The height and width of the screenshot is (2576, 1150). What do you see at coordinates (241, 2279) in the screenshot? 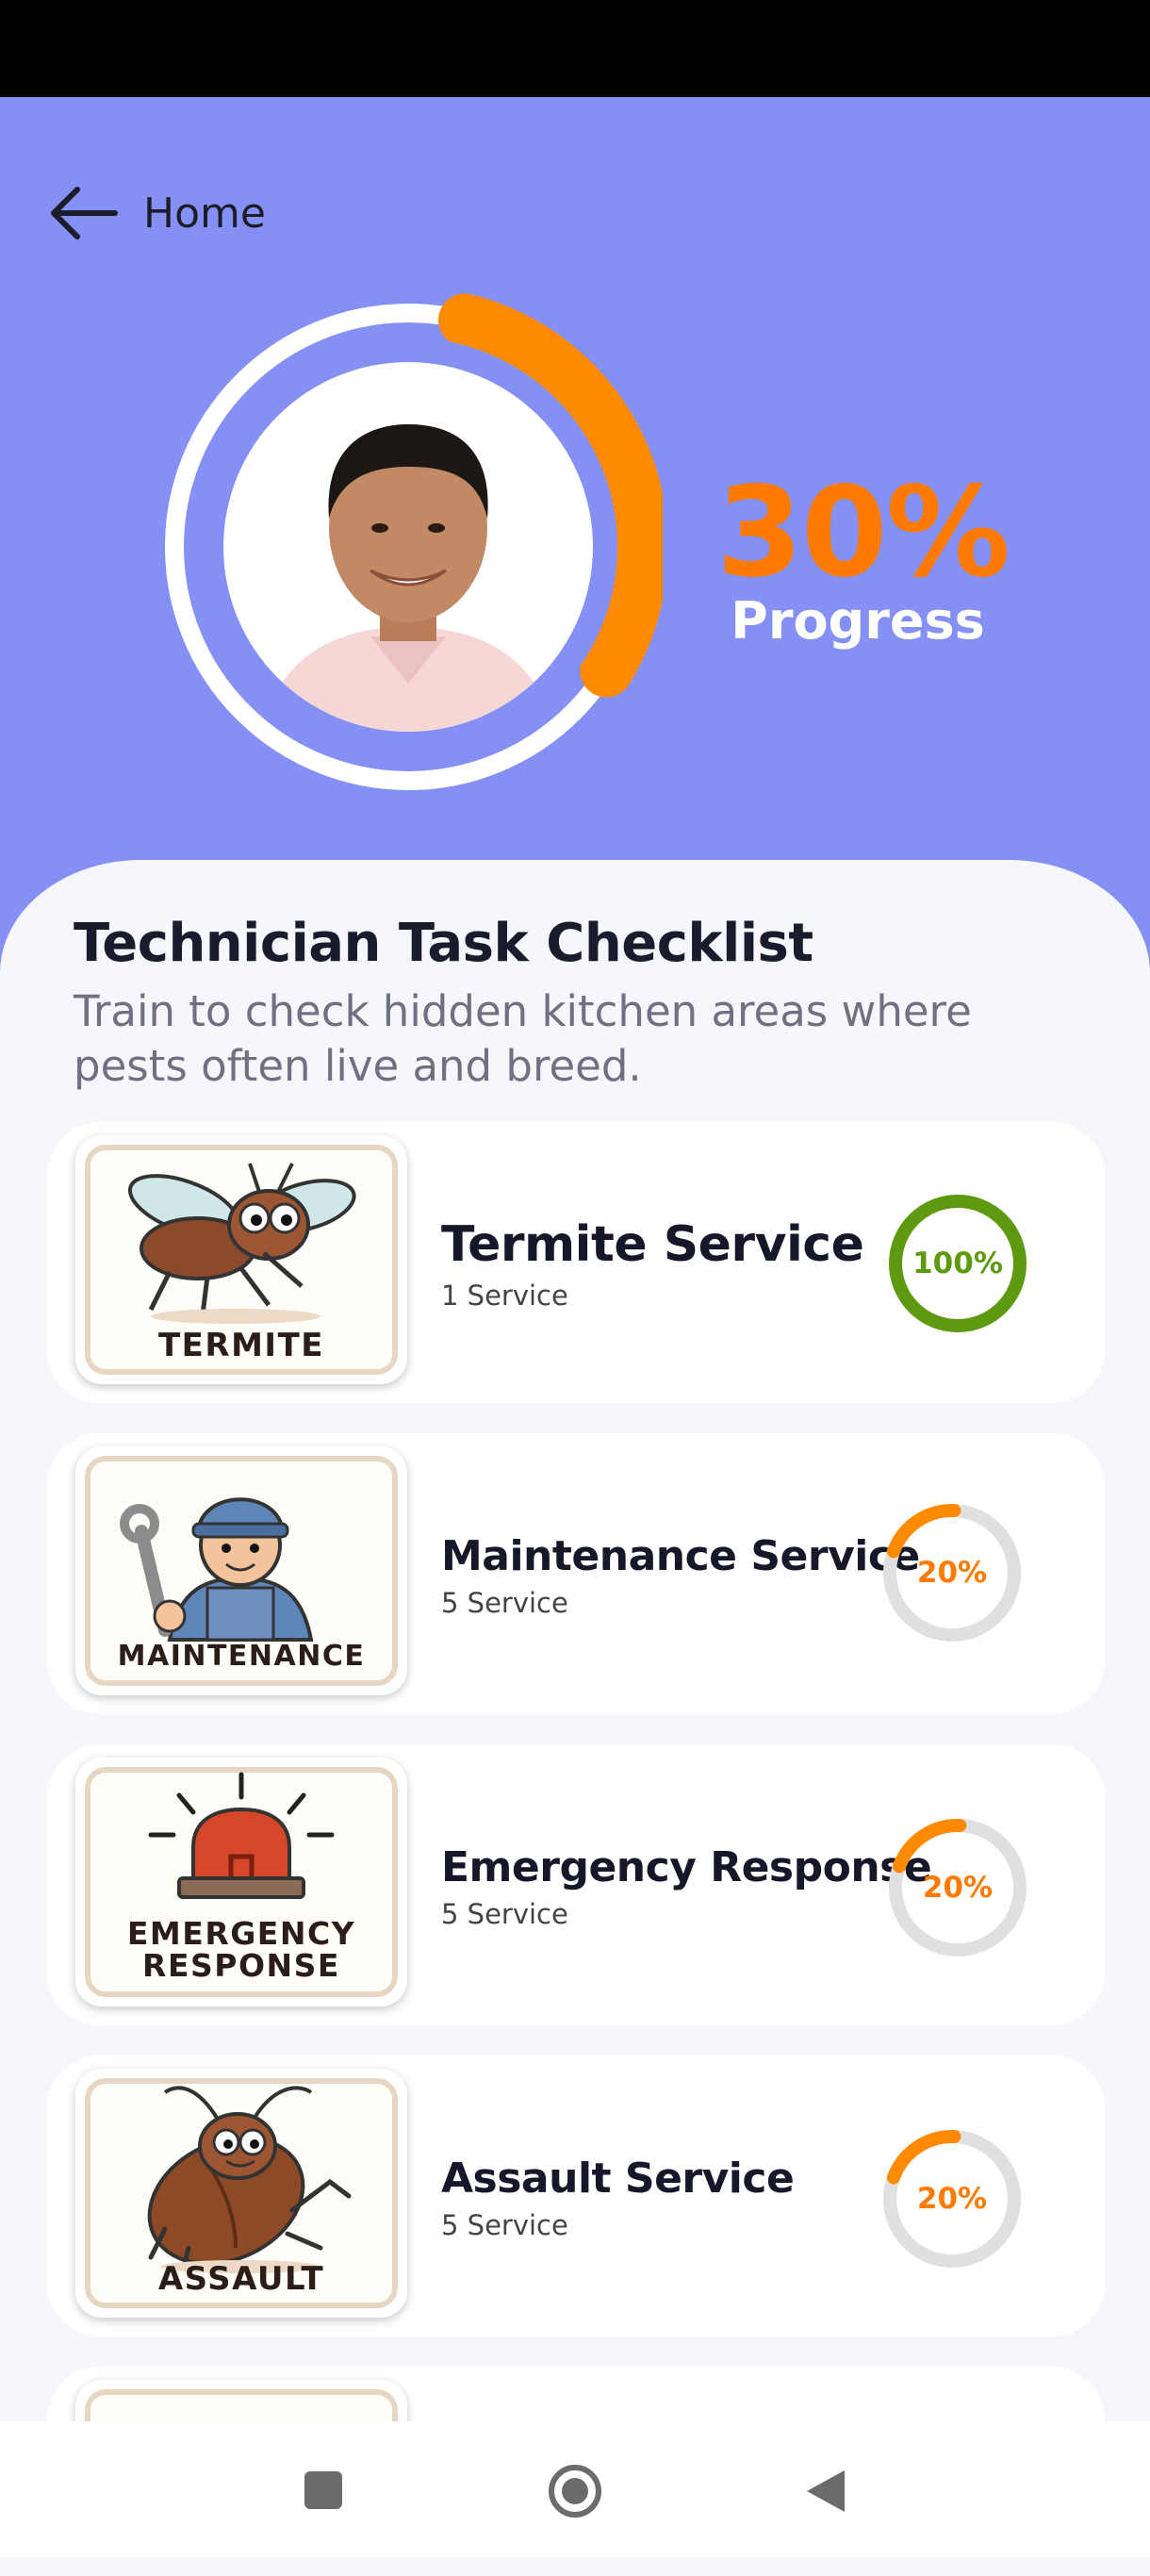
I see `thumb-label: ASSAULT` at bounding box center [241, 2279].